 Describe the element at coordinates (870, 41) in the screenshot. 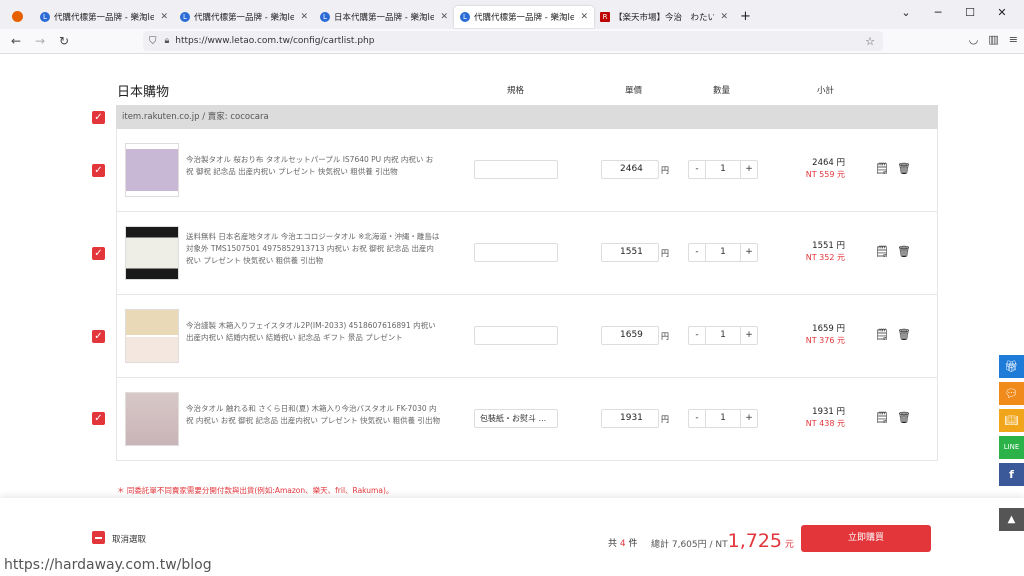

I see `bookmark-star-icon: ☆` at that location.